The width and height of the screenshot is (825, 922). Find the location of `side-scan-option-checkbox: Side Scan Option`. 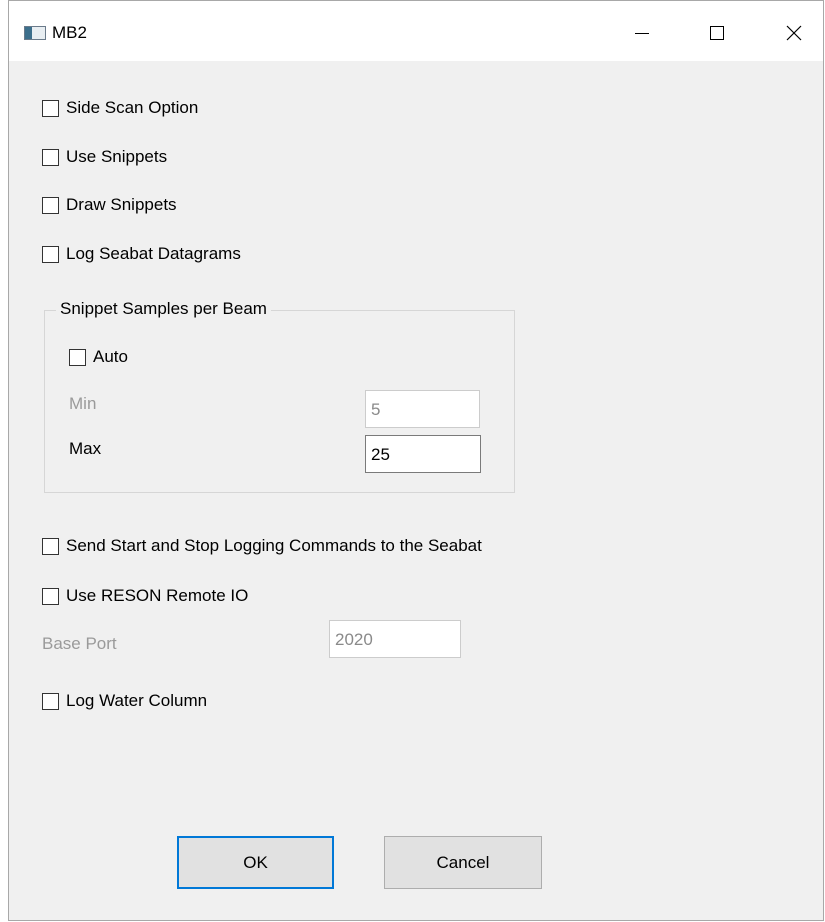

side-scan-option-checkbox: Side Scan Option is located at coordinates (120, 108).